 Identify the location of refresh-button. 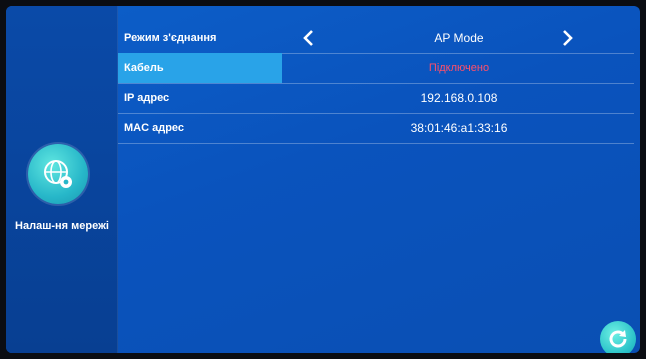
(618, 337).